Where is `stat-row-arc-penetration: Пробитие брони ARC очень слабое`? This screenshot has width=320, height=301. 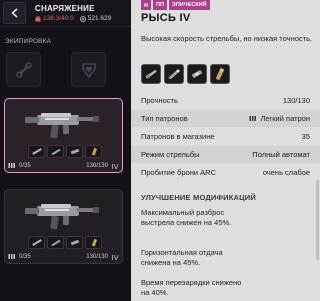 stat-row-arc-penetration: Пробитие брони ARC очень слабое is located at coordinates (225, 172).